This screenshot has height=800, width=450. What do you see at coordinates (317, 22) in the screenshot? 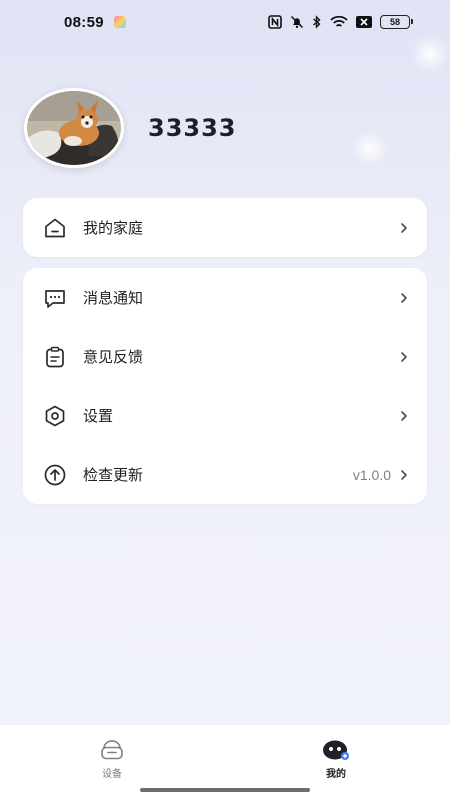
I see `bluetooth-icon` at bounding box center [317, 22].